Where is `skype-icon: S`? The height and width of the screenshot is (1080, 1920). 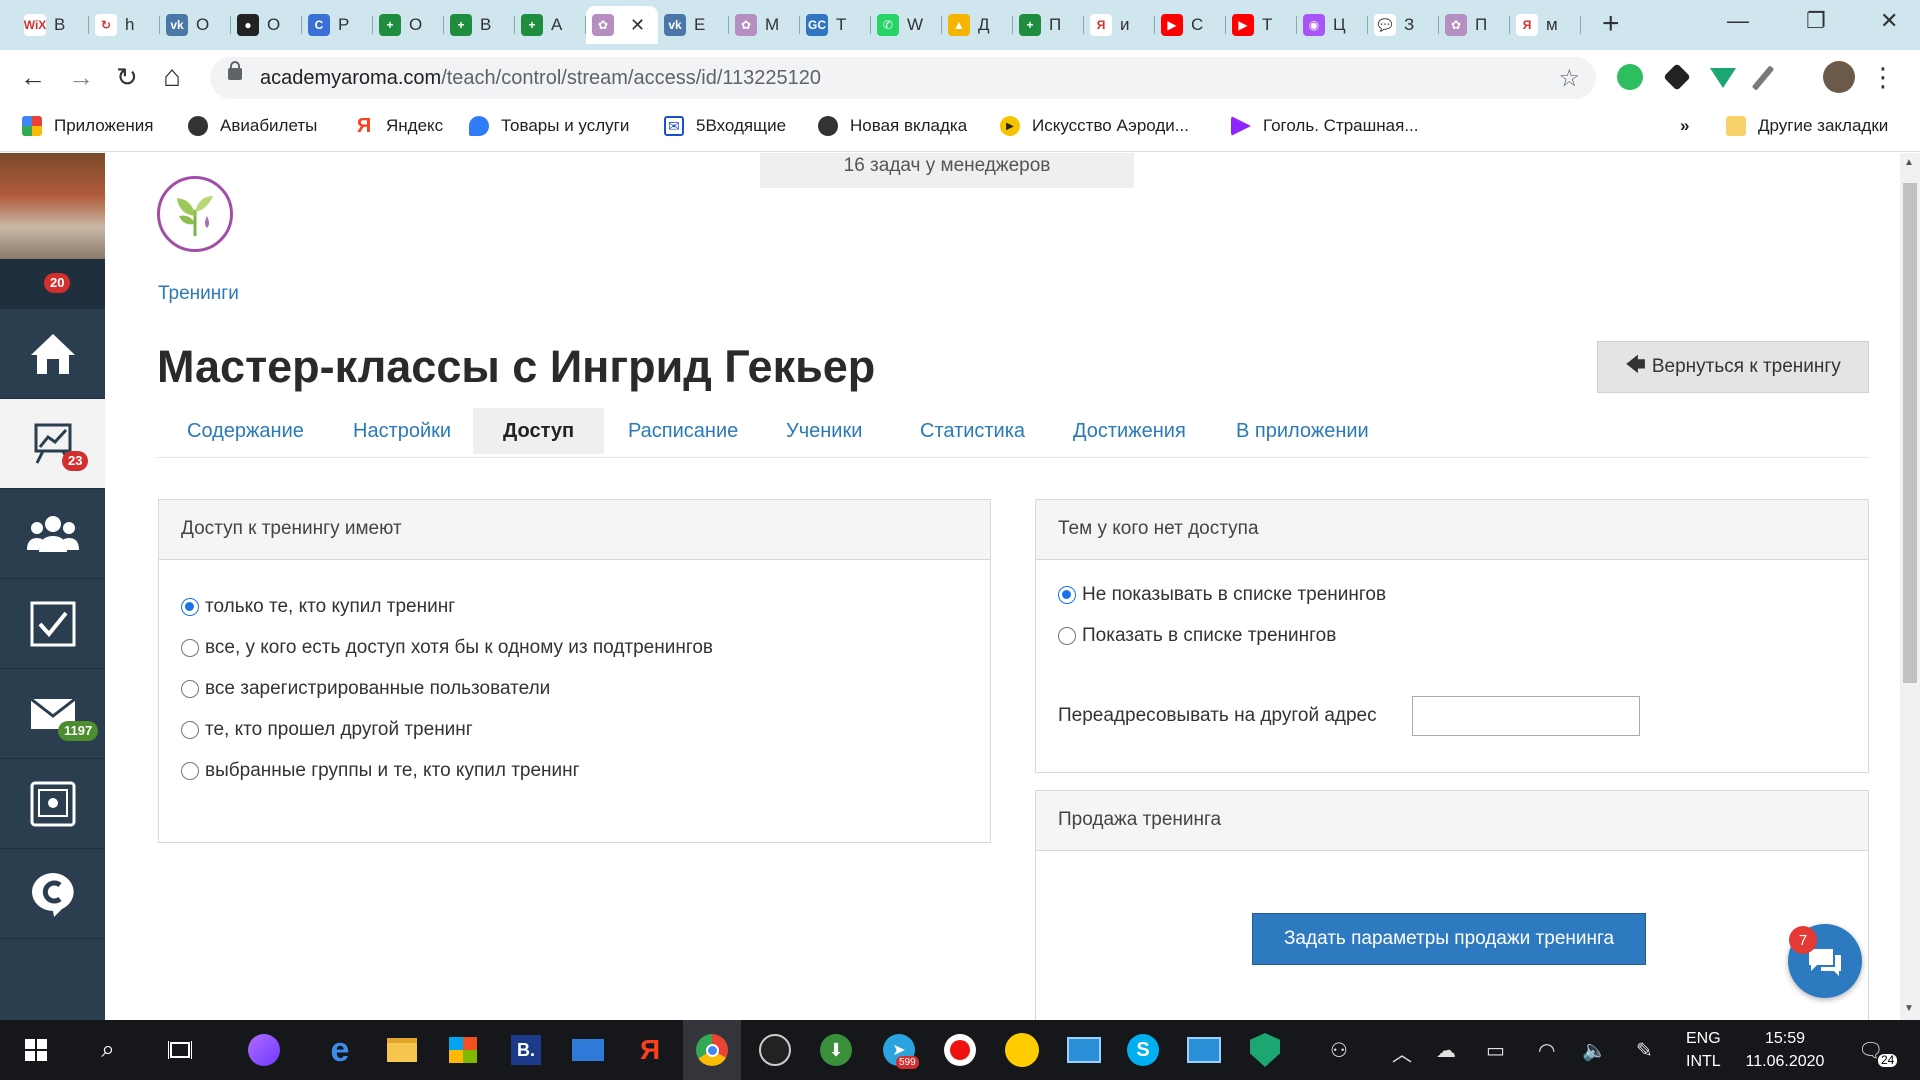 skype-icon: S is located at coordinates (1143, 1050).